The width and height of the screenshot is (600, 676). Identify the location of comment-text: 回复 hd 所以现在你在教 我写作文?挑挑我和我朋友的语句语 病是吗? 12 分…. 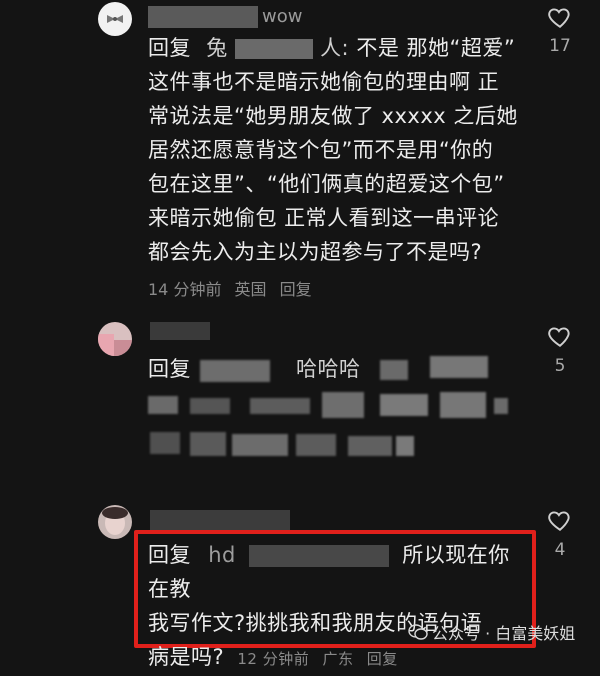
(338, 607).